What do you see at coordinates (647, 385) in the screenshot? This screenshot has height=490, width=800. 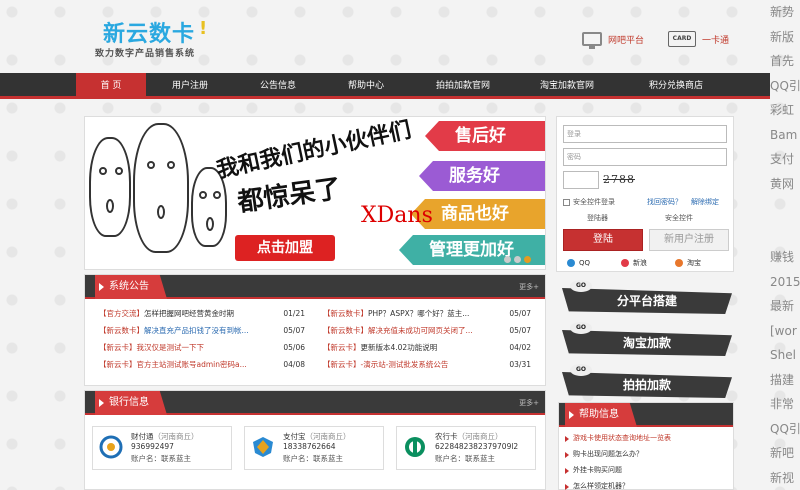 I see `promo-paipai: 拍拍加款` at bounding box center [647, 385].